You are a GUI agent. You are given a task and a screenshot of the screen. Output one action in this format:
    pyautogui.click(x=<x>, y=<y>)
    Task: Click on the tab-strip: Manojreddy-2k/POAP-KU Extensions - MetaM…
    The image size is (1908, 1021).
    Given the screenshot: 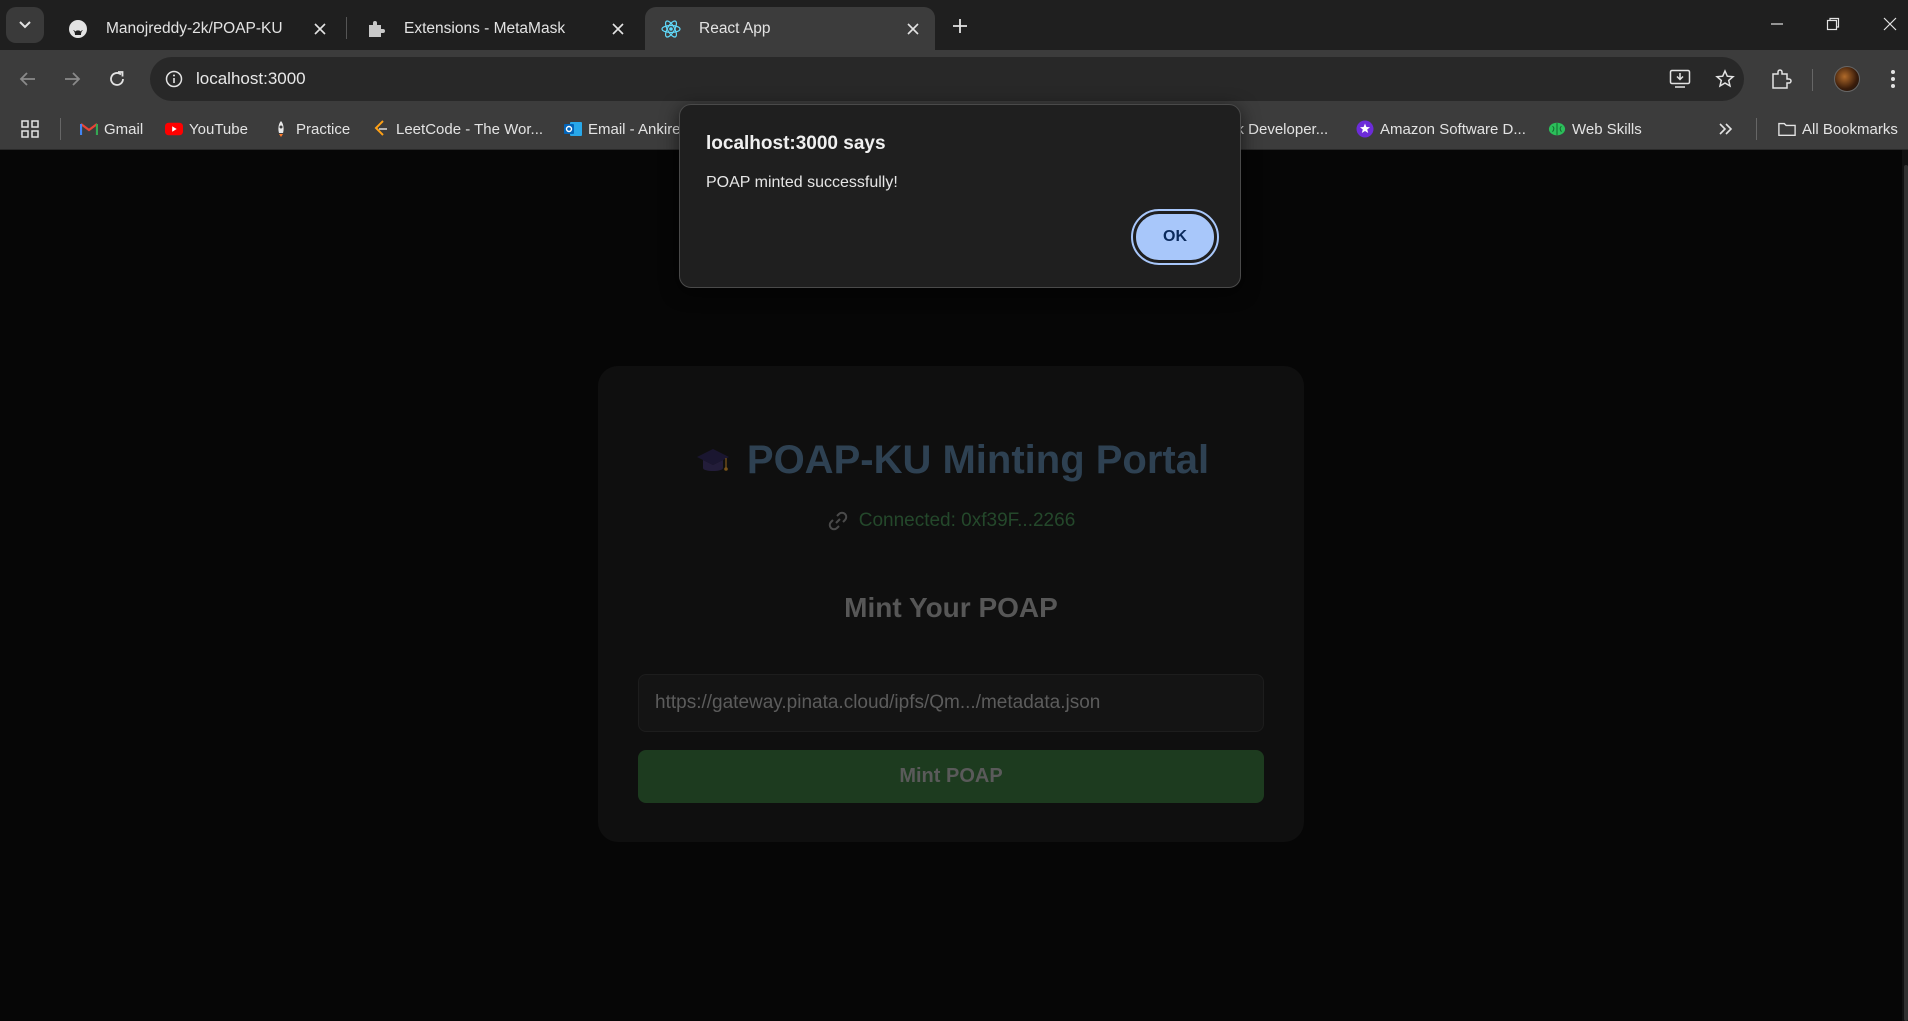 What is the action you would take?
    pyautogui.click(x=954, y=25)
    